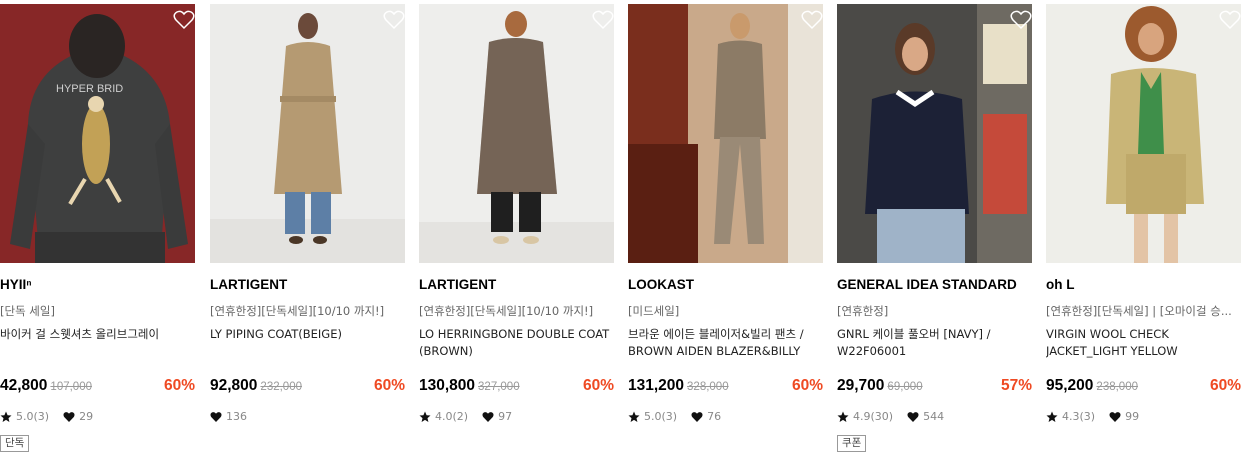 Image resolution: width=1244 pixels, height=456 pixels. What do you see at coordinates (27, 311) in the screenshot?
I see `sale-tag: [단독 세일]` at bounding box center [27, 311].